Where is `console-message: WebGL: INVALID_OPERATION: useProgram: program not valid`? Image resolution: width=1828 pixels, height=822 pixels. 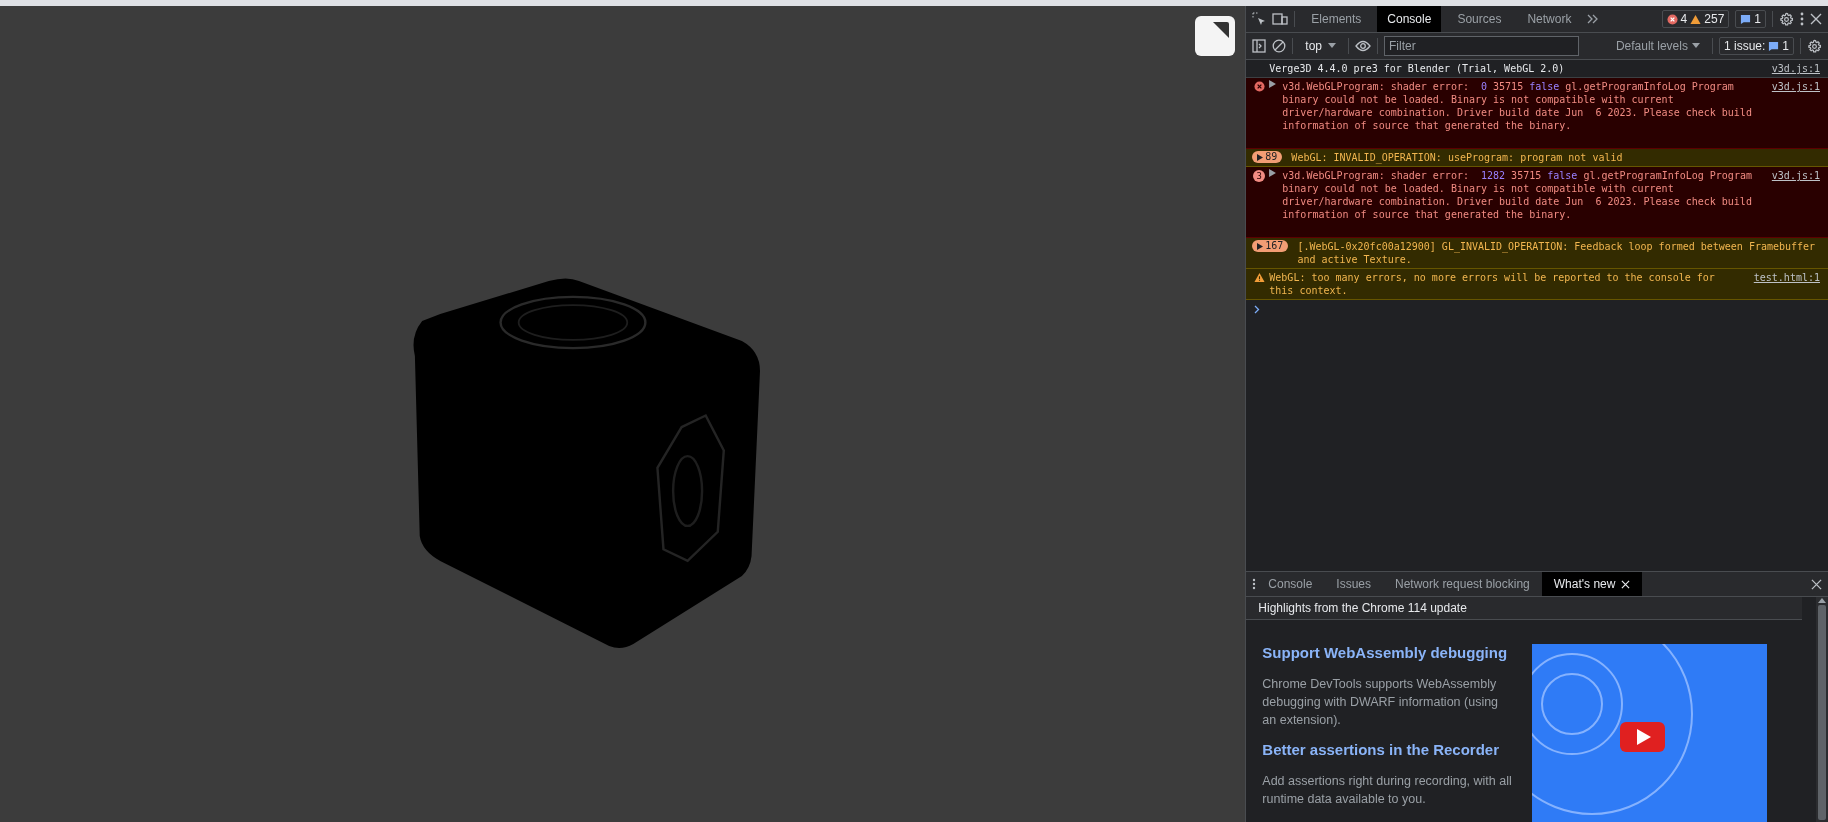 console-message: WebGL: INVALID_OPERATION: useProgram: program not valid is located at coordinates (1457, 157).